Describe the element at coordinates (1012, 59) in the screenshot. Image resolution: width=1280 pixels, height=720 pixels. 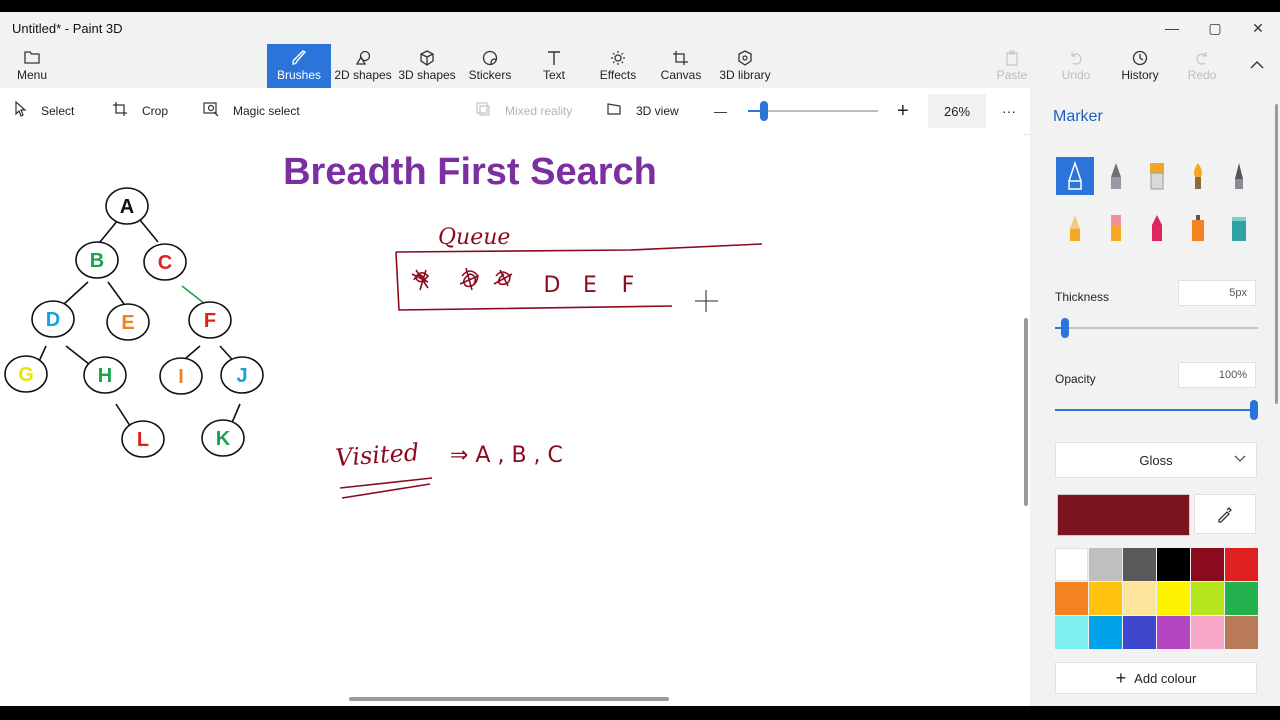
I see `clipboard-icon` at that location.